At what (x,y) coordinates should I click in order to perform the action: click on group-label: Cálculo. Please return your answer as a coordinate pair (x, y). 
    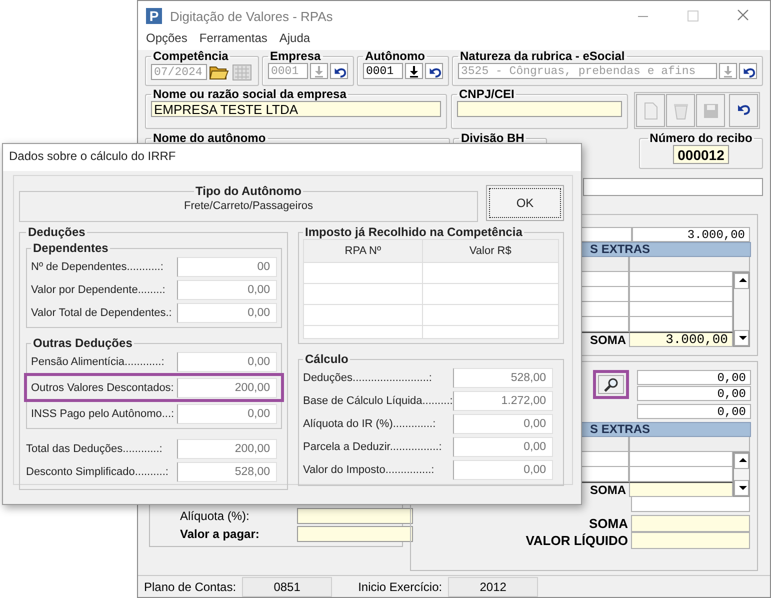
    Looking at the image, I should click on (327, 359).